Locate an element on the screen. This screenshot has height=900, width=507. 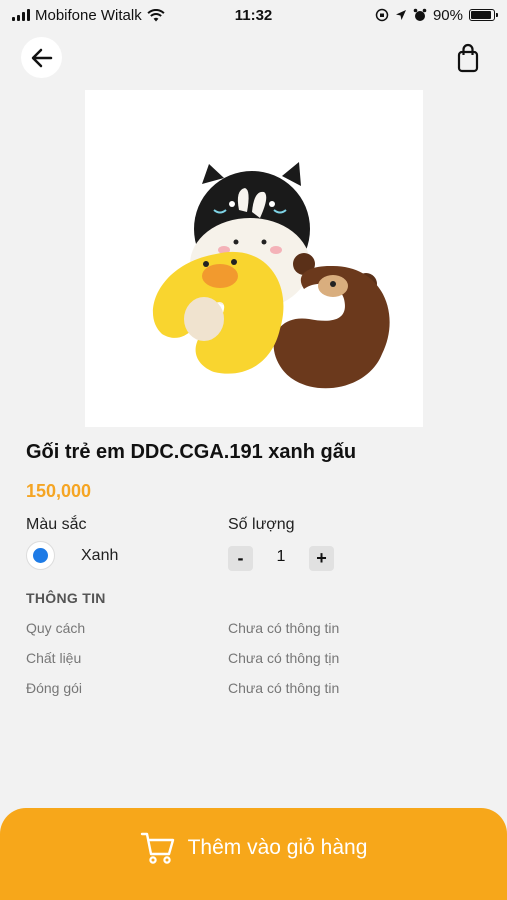
color-label: Màu sắc is located at coordinates (56, 524).